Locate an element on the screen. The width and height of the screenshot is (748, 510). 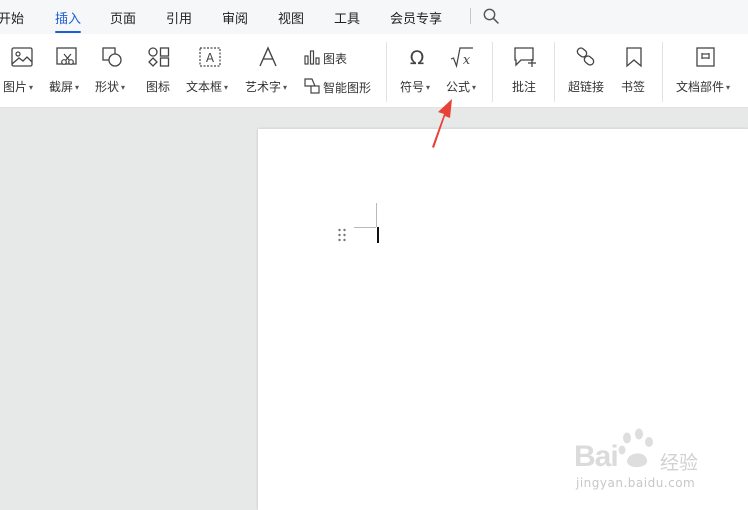
smartart-icon is located at coordinates (312, 86).